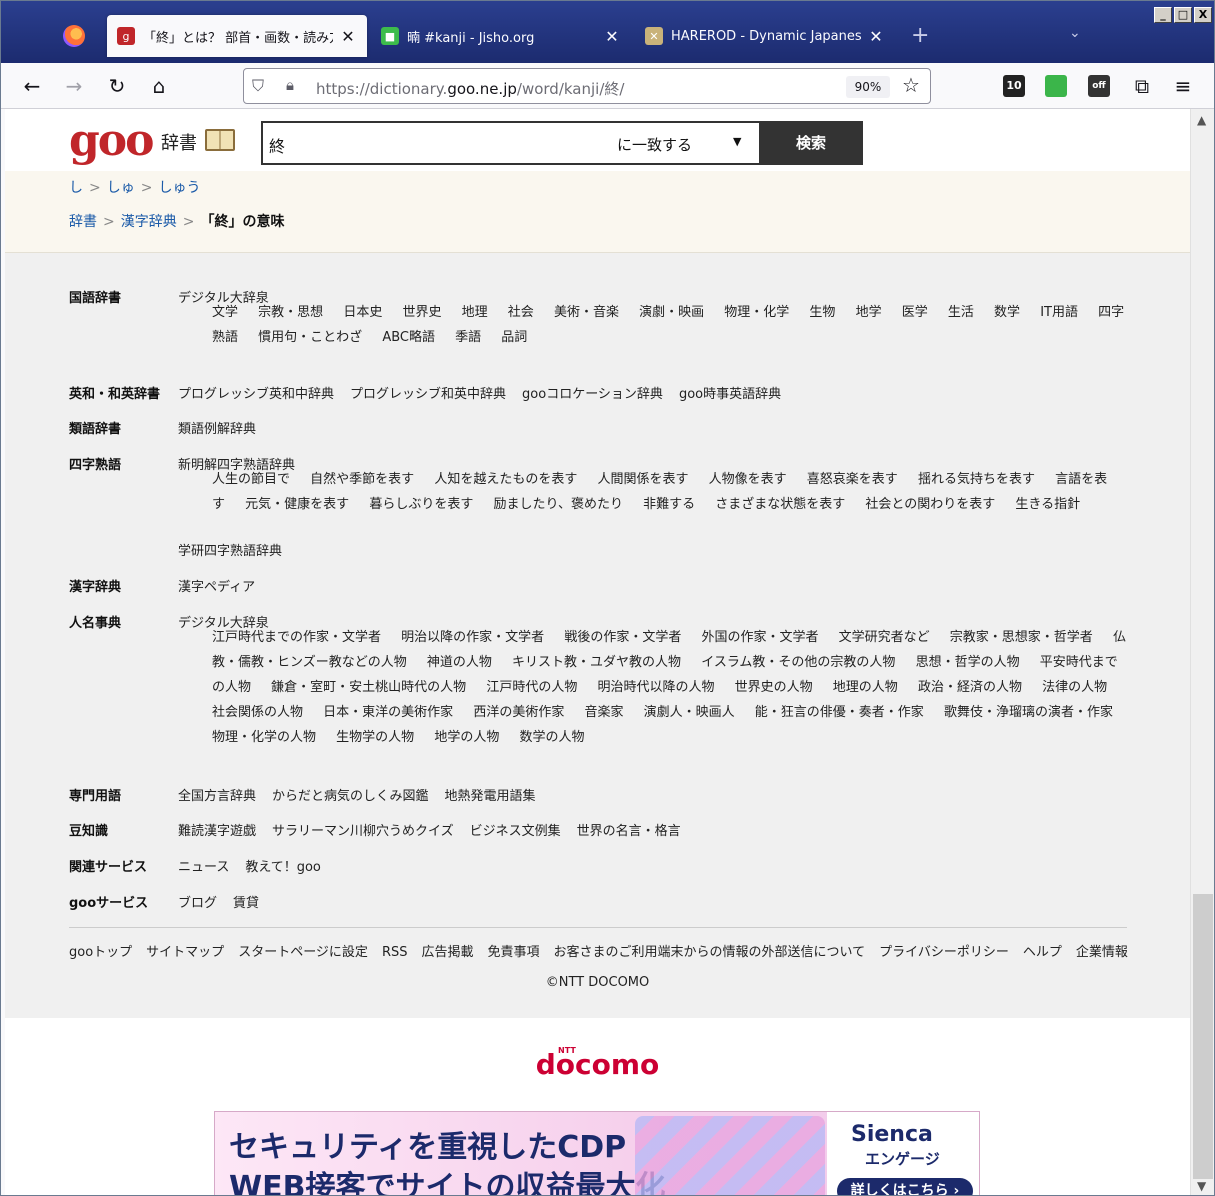  I want to click on catalog-sublink: 生物学の人物, so click(375, 737).